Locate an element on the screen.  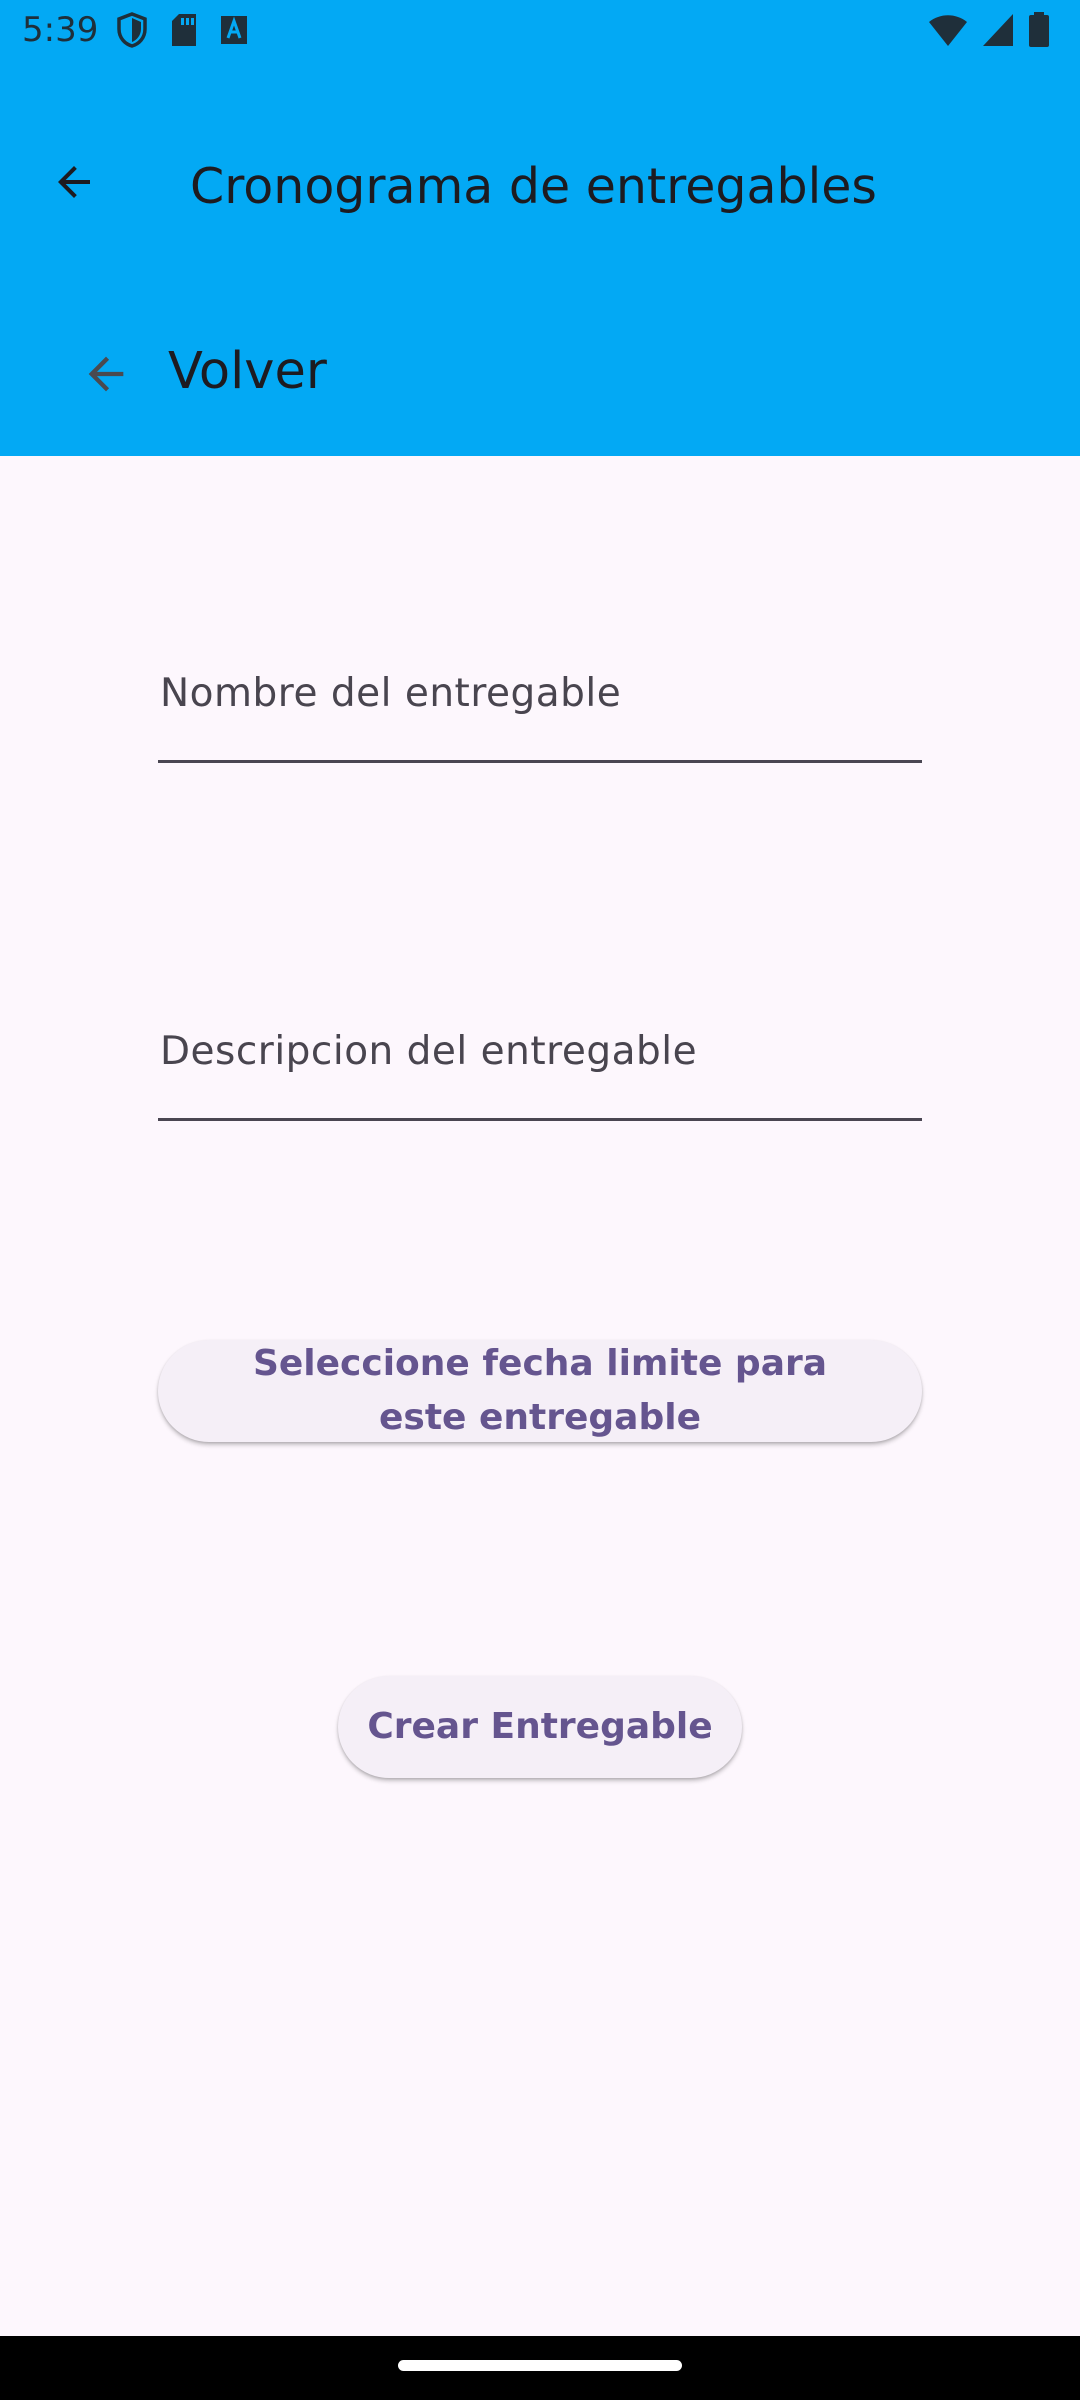
descripcion-entregable-label: Descripcion del entregable is located at coordinates (429, 1051).